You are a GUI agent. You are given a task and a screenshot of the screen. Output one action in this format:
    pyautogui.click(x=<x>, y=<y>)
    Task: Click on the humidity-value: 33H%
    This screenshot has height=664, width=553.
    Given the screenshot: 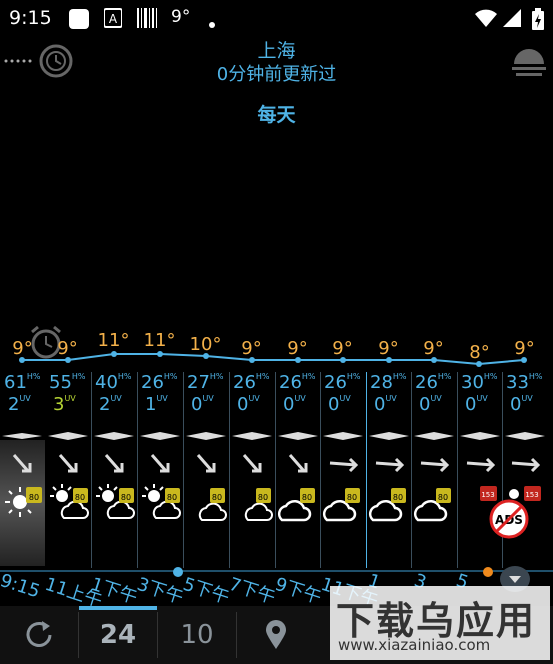 What is the action you would take?
    pyautogui.click(x=524, y=382)
    